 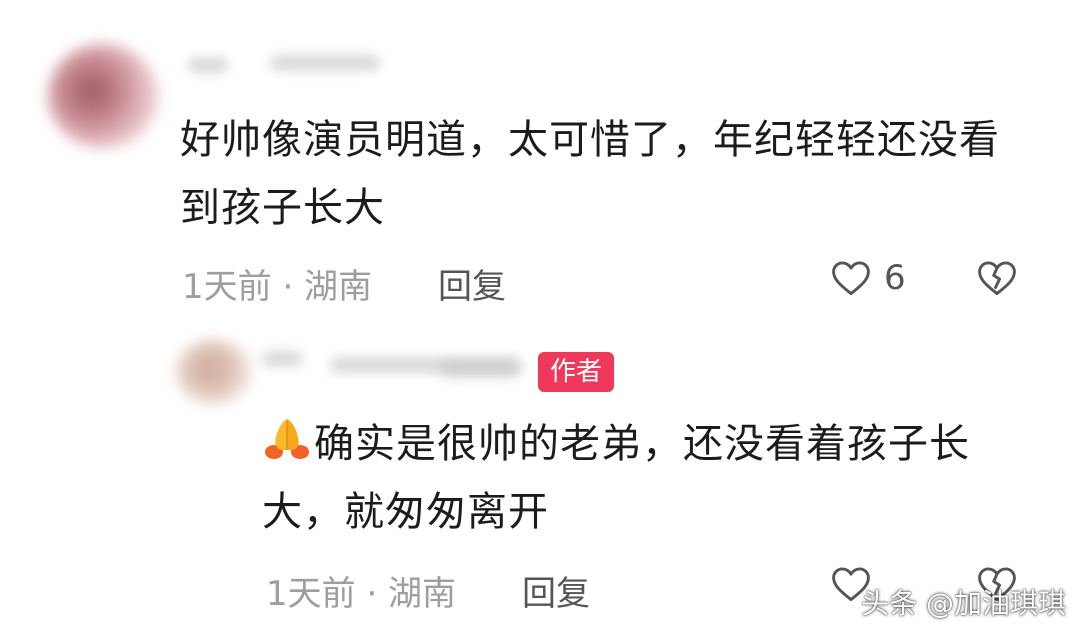 I want to click on like-button: 6, so click(x=867, y=278).